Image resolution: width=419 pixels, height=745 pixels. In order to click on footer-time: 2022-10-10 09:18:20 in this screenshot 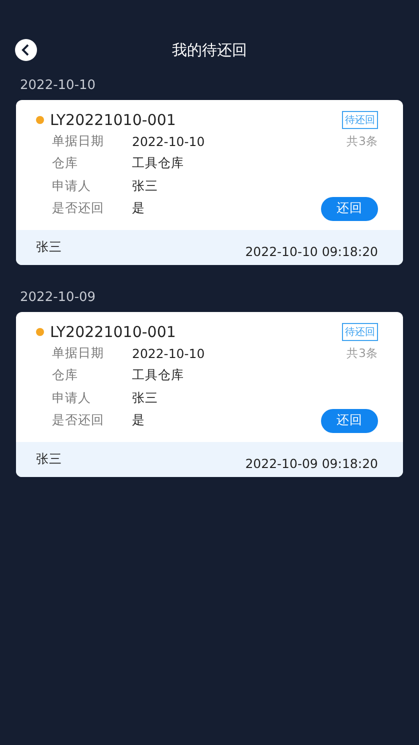, I will do `click(311, 251)`.